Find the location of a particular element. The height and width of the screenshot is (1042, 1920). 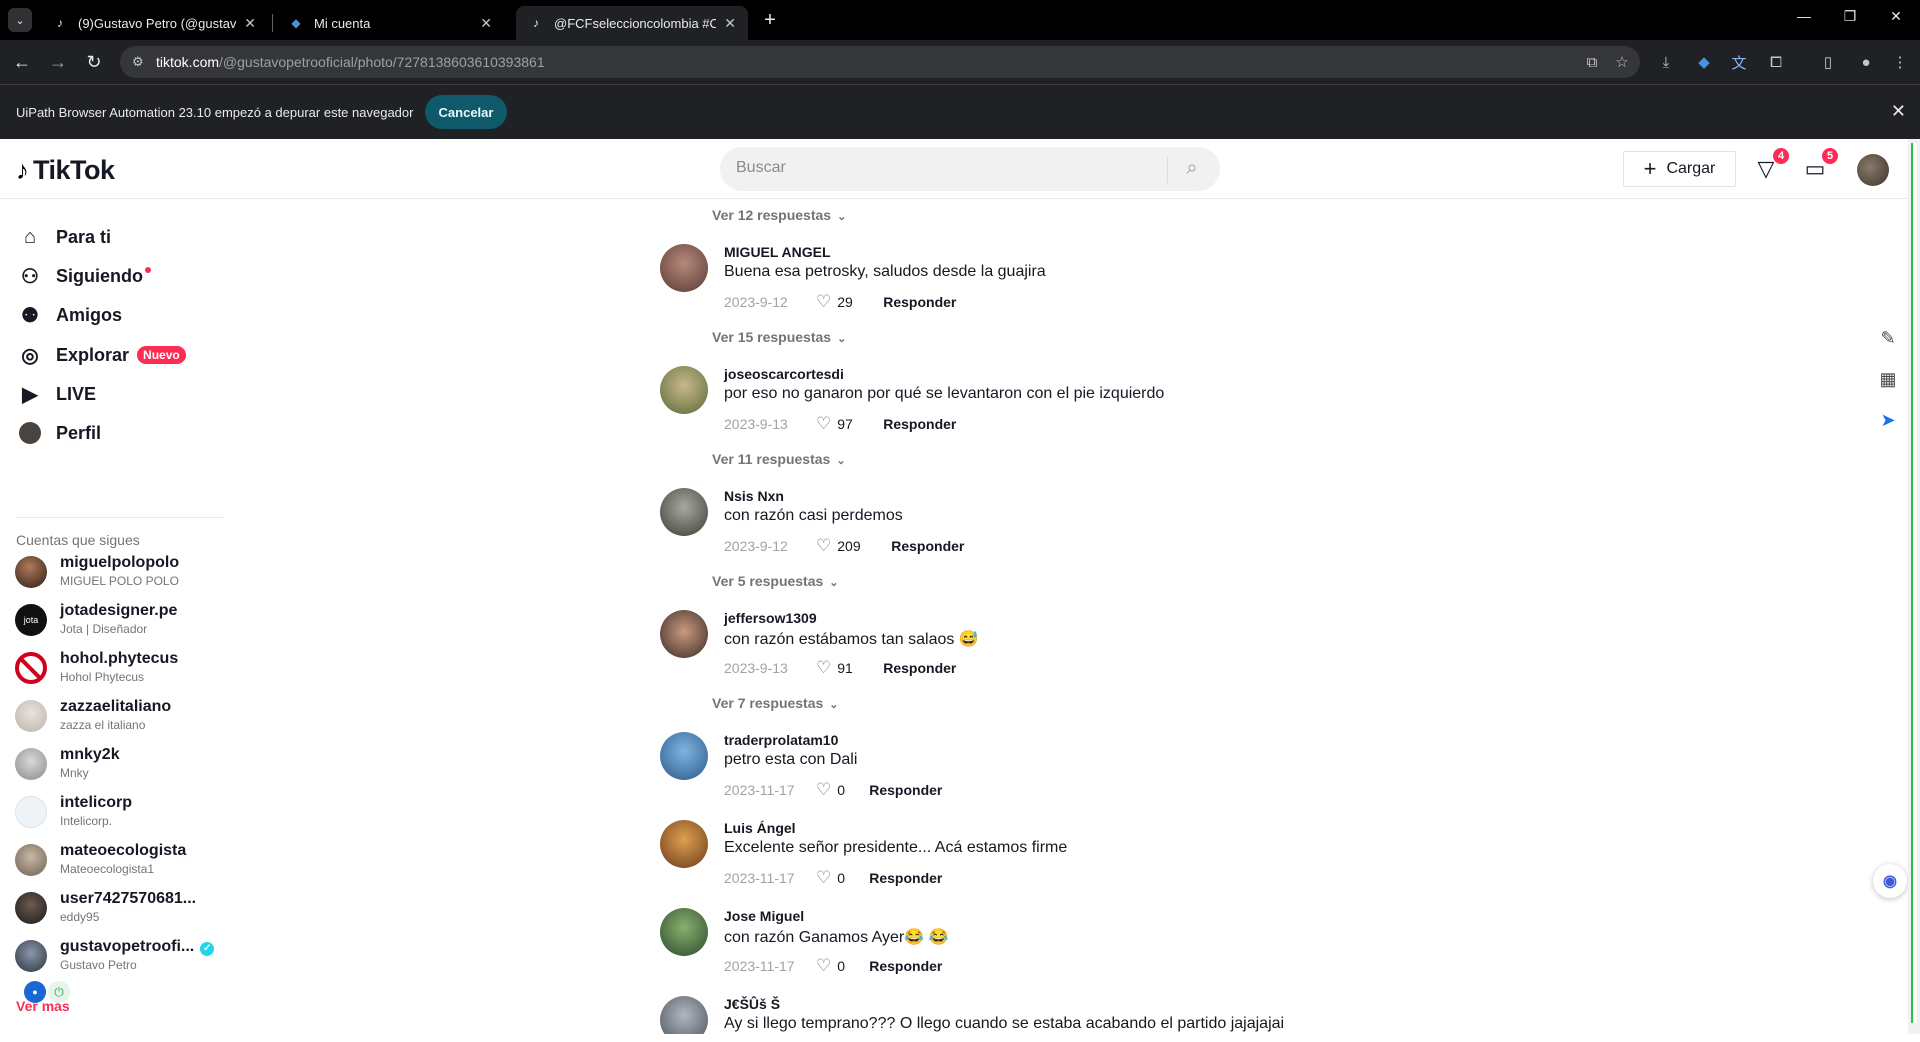

translate-extension-icon: 文 is located at coordinates (1739, 62).